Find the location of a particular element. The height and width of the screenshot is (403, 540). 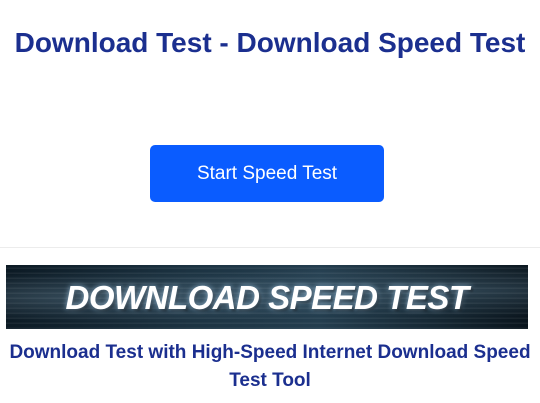

banner-text: DOWNLOAD SPEED TEST is located at coordinates (267, 297).